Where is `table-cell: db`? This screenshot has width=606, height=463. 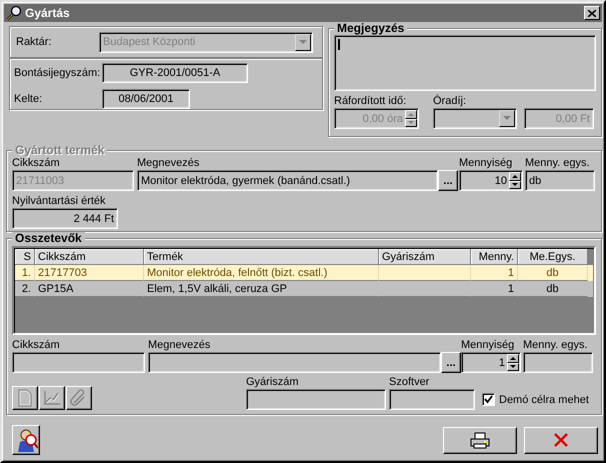 table-cell: db is located at coordinates (553, 289).